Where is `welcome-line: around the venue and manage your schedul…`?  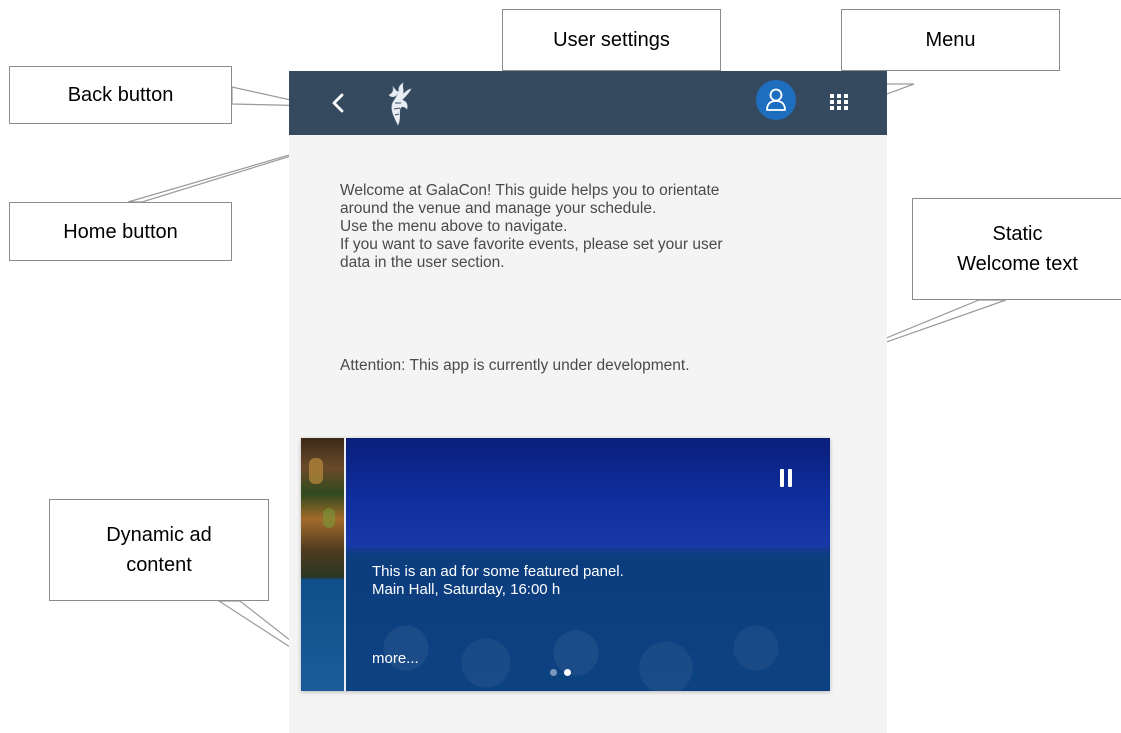
welcome-line: around the venue and manage your schedul… is located at coordinates (498, 208).